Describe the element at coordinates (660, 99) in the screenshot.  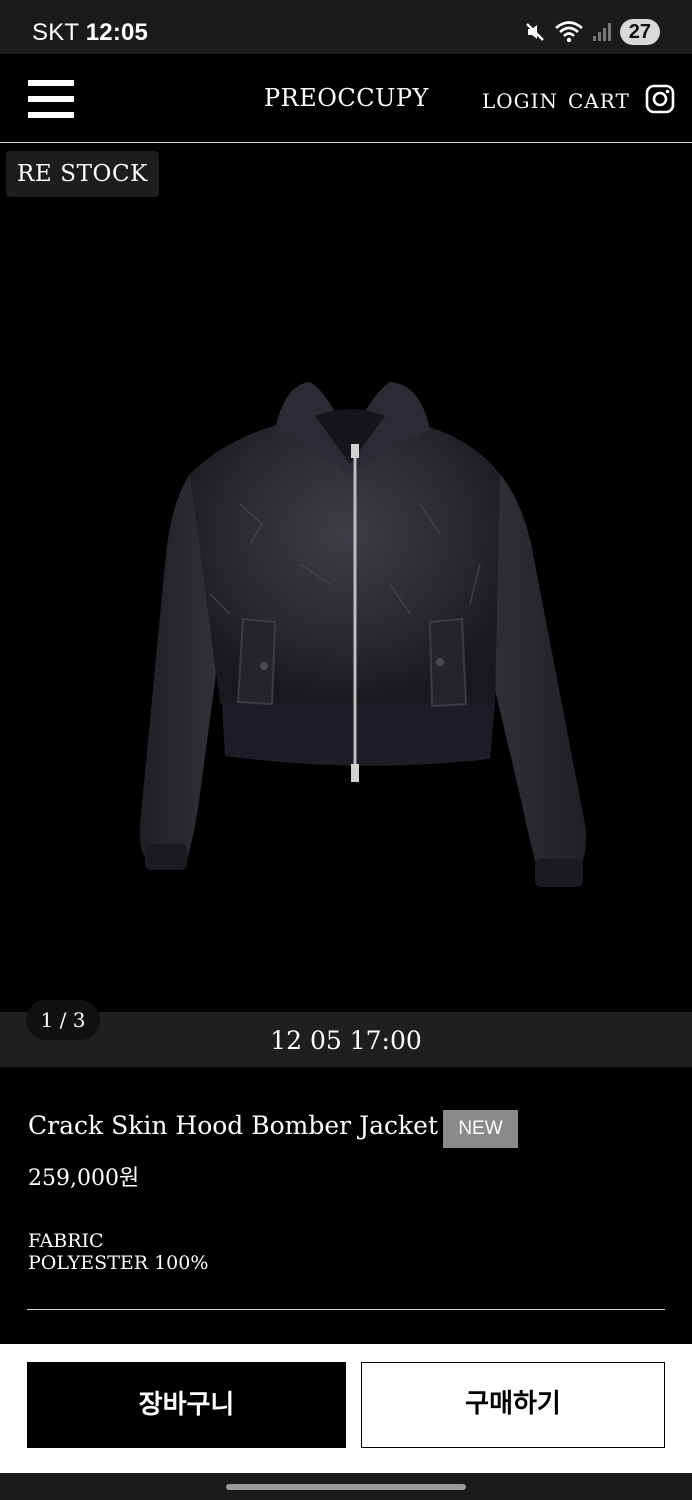
I see `instagram-icon` at that location.